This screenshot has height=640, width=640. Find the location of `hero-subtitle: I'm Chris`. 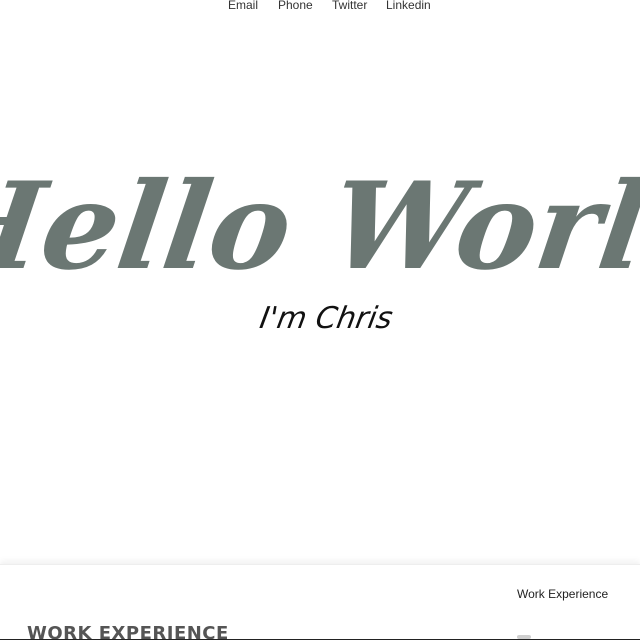

hero-subtitle: I'm Chris is located at coordinates (320, 310).